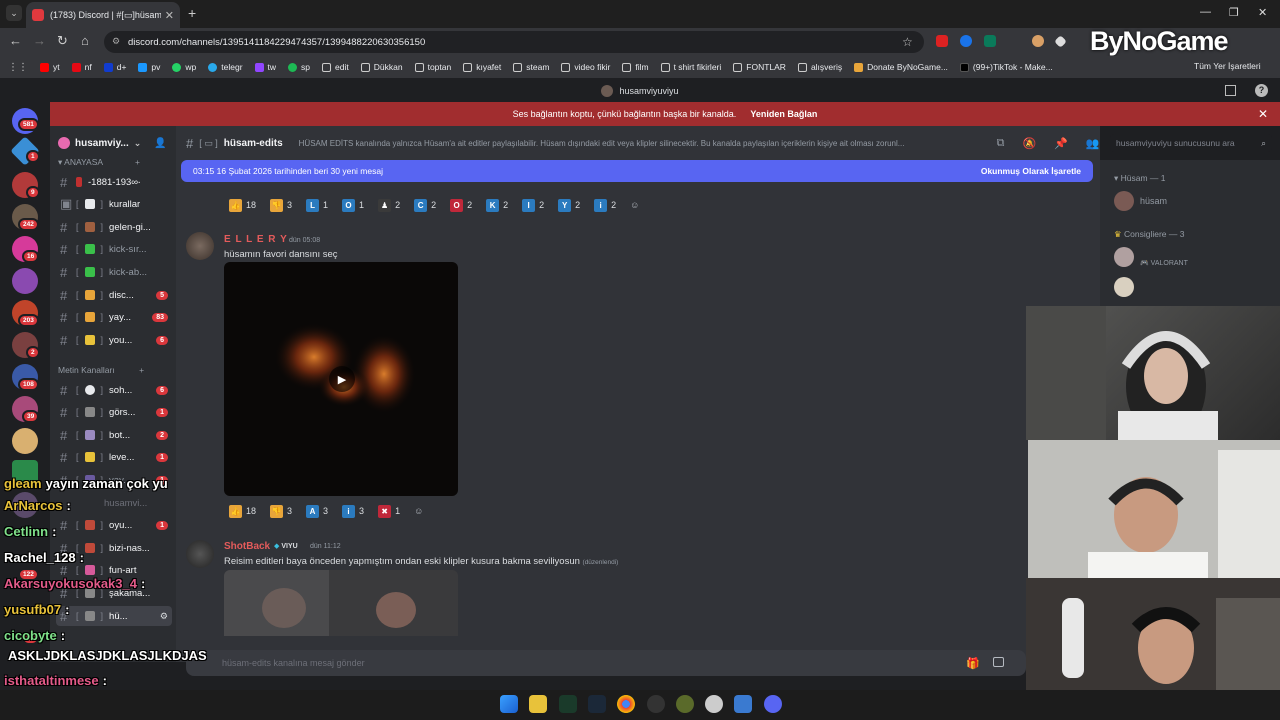 The image size is (1280, 720). I want to click on mark-as-read-button: Okunmuş Olarak İşaretle, so click(1031, 171).